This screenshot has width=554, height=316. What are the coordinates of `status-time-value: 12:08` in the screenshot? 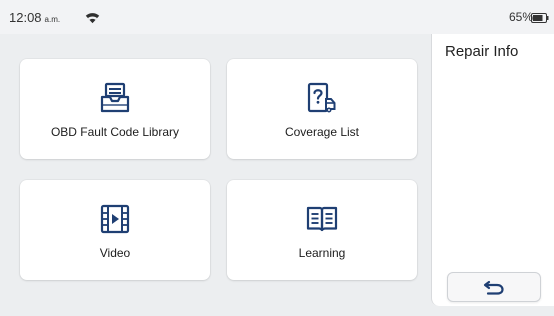 It's located at (25, 17).